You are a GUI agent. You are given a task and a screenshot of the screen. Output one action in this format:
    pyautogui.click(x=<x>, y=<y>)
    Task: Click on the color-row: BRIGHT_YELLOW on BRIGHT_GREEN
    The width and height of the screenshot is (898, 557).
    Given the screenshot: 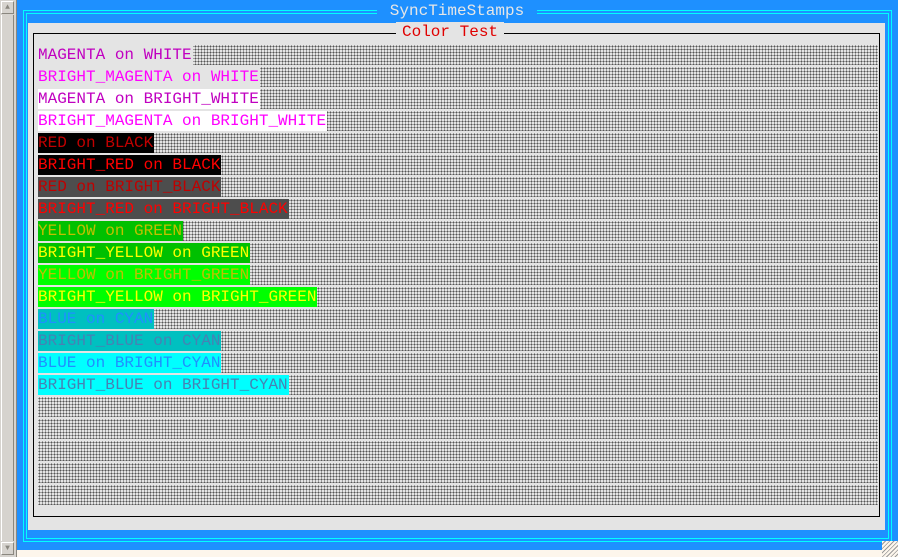 What is the action you would take?
    pyautogui.click(x=458, y=297)
    